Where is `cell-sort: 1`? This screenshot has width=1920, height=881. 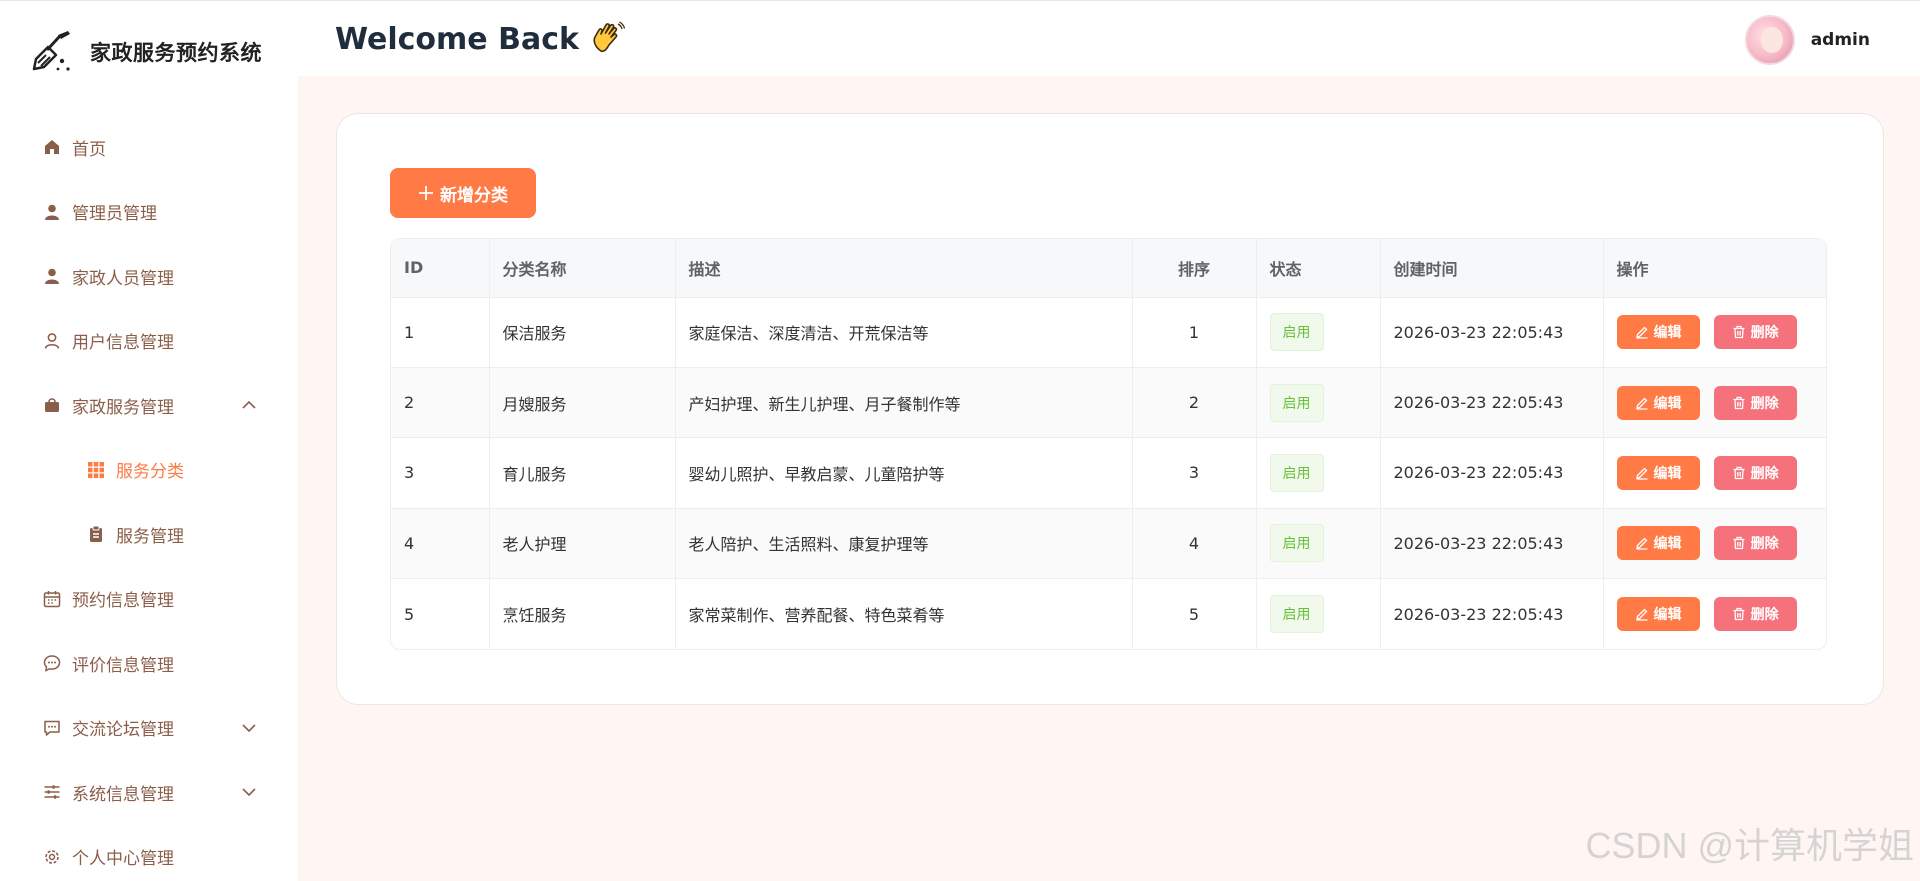
cell-sort: 1 is located at coordinates (1194, 332).